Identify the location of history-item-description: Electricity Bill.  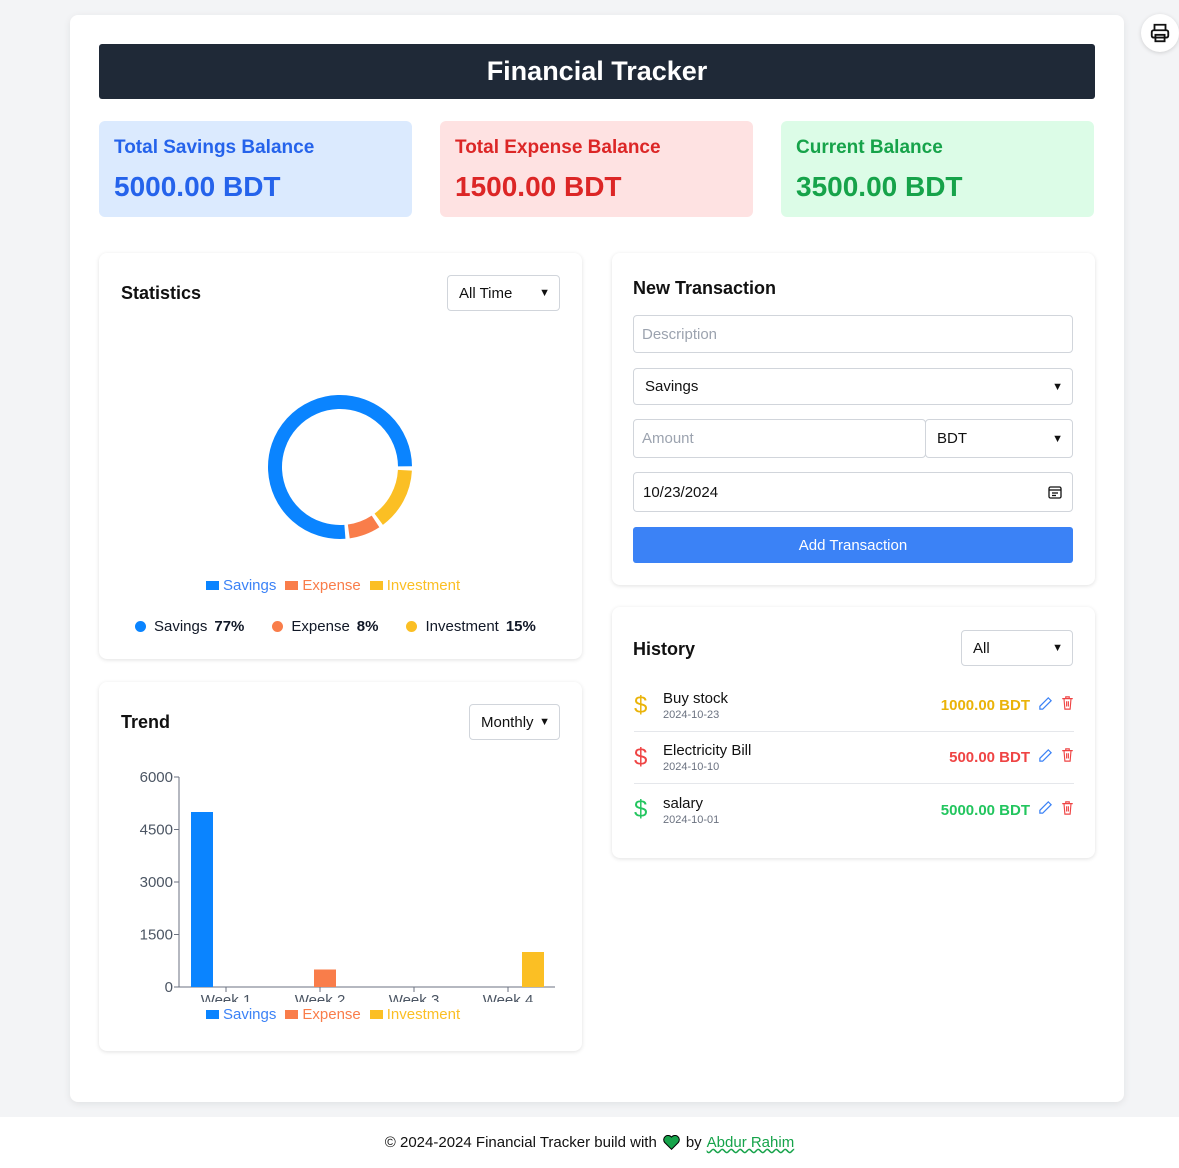
(707, 750).